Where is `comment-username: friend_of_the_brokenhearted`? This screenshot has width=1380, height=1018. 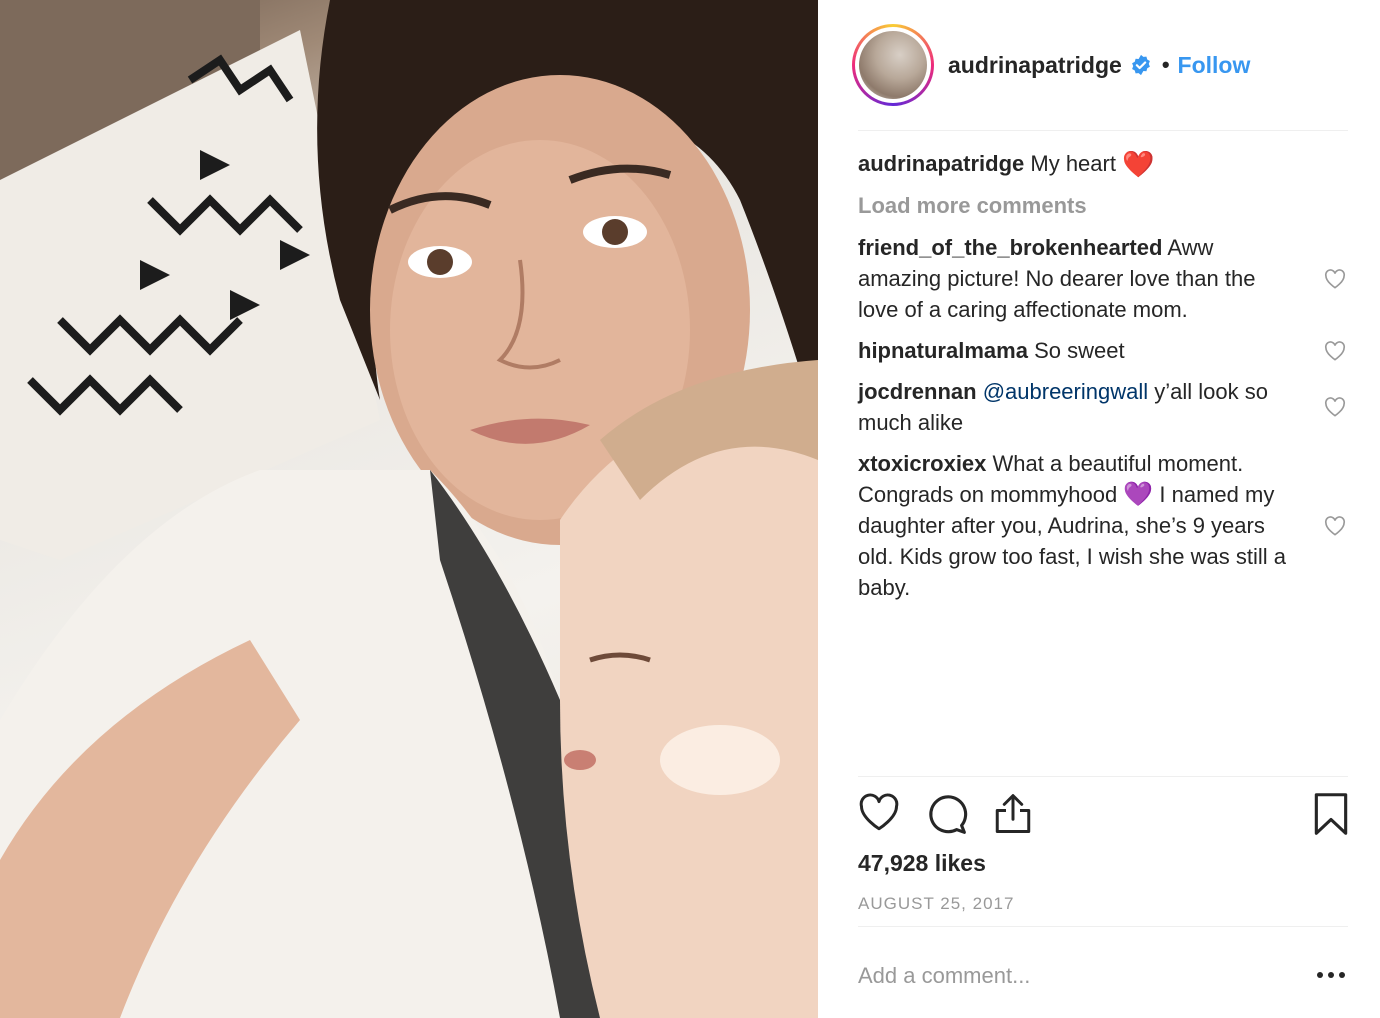
comment-username: friend_of_the_brokenhearted is located at coordinates (1010, 247).